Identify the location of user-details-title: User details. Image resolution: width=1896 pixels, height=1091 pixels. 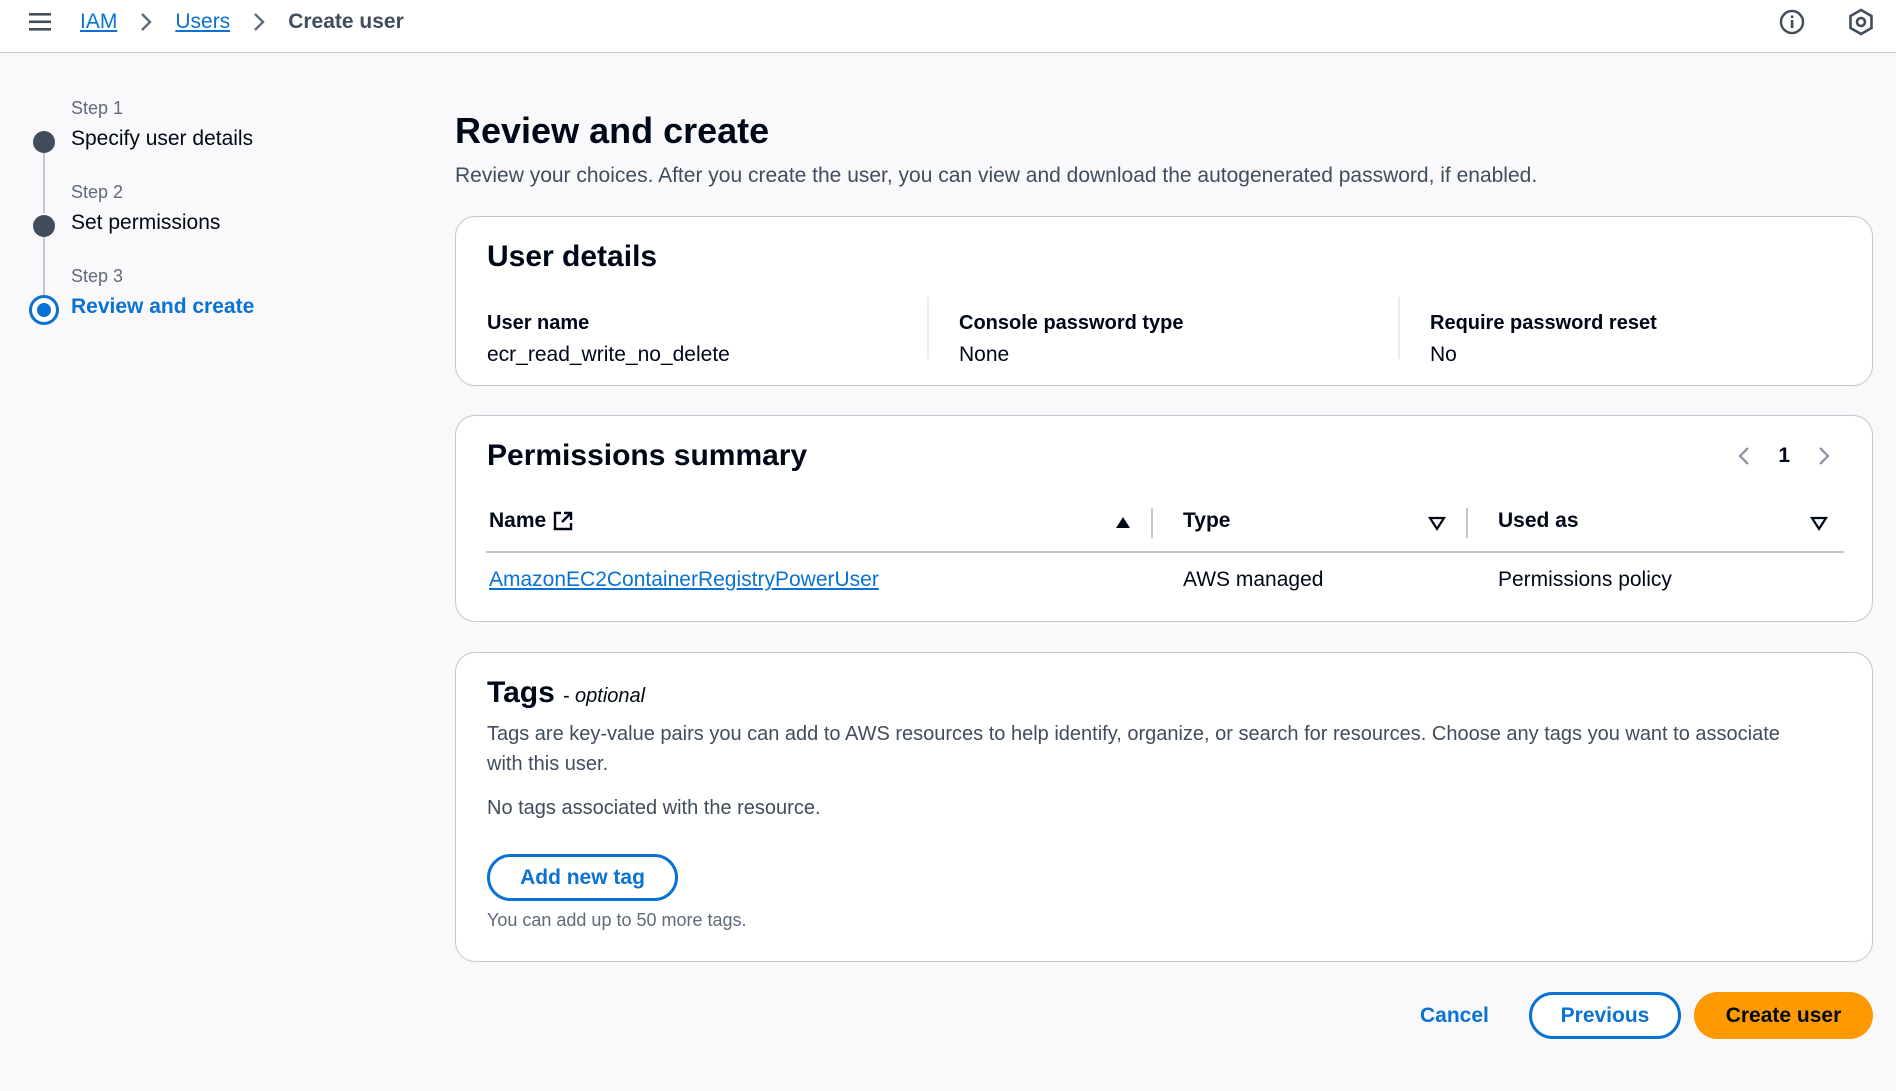
(572, 256).